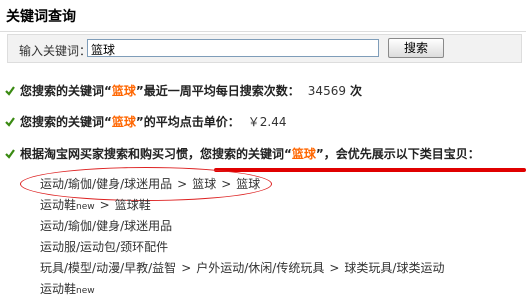 Image resolution: width=526 pixels, height=303 pixels. Describe the element at coordinates (263, 31) in the screenshot. I see `divider` at that location.